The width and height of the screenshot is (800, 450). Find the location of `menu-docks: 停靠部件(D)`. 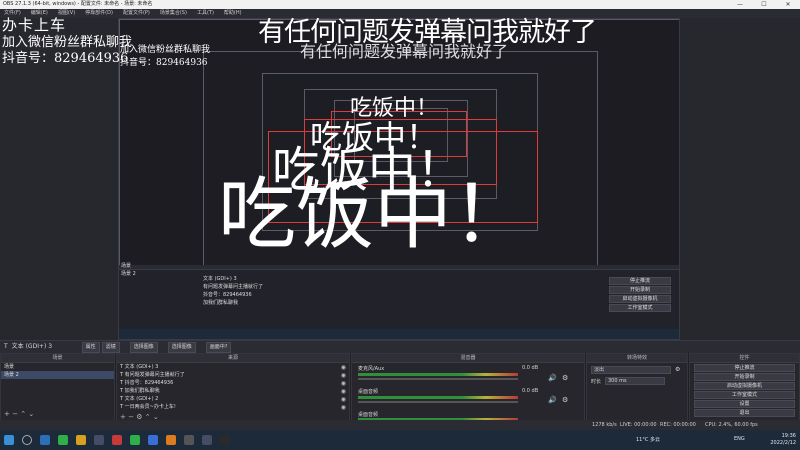

menu-docks: 停靠部件(D) is located at coordinates (99, 13).